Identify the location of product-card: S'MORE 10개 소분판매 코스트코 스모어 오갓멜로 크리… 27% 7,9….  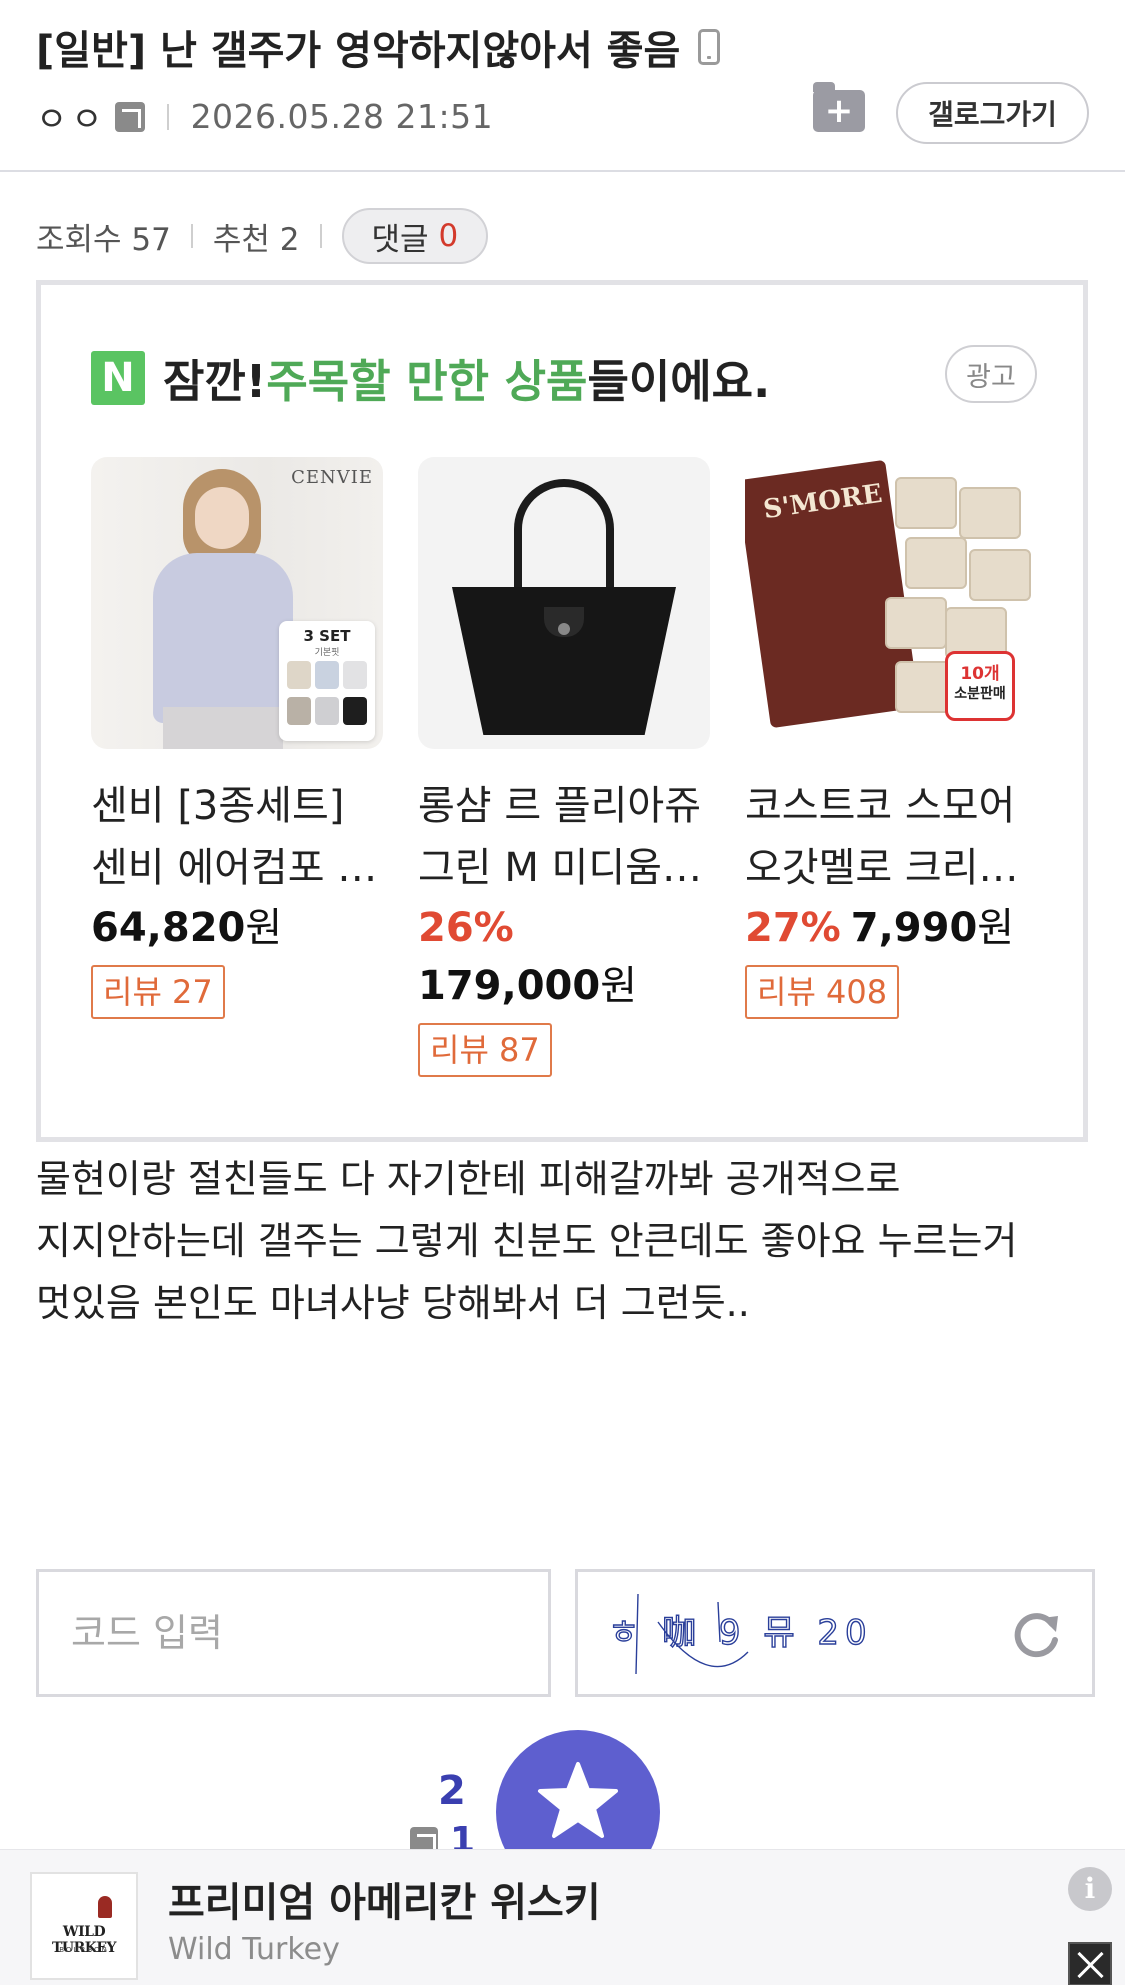
(891, 738).